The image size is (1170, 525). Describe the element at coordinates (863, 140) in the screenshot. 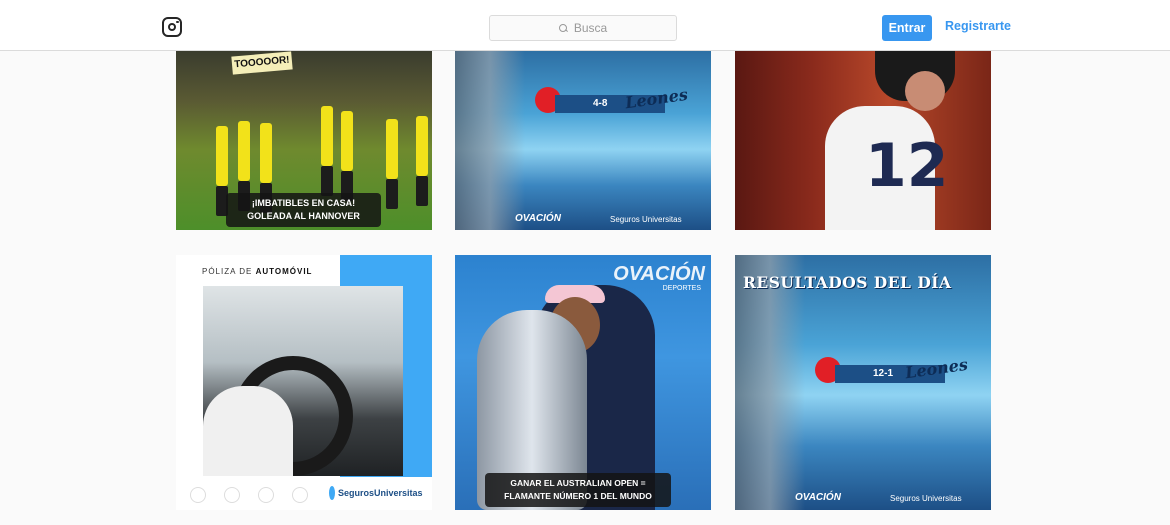

I see `post-thumbnail-3: 12` at that location.